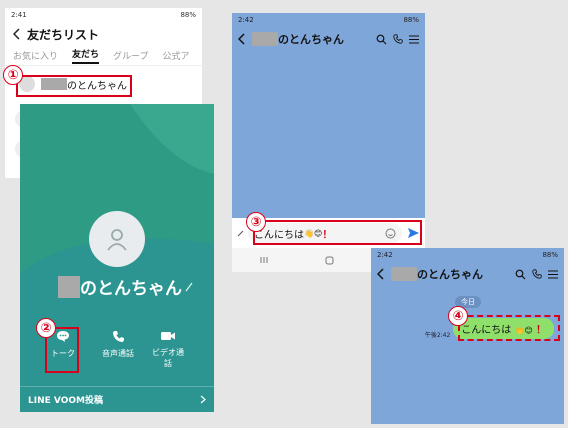 Image resolution: width=568 pixels, height=428 pixels. What do you see at coordinates (117, 399) in the screenshot?
I see `voom-row: LINE VOOM投稿` at bounding box center [117, 399].